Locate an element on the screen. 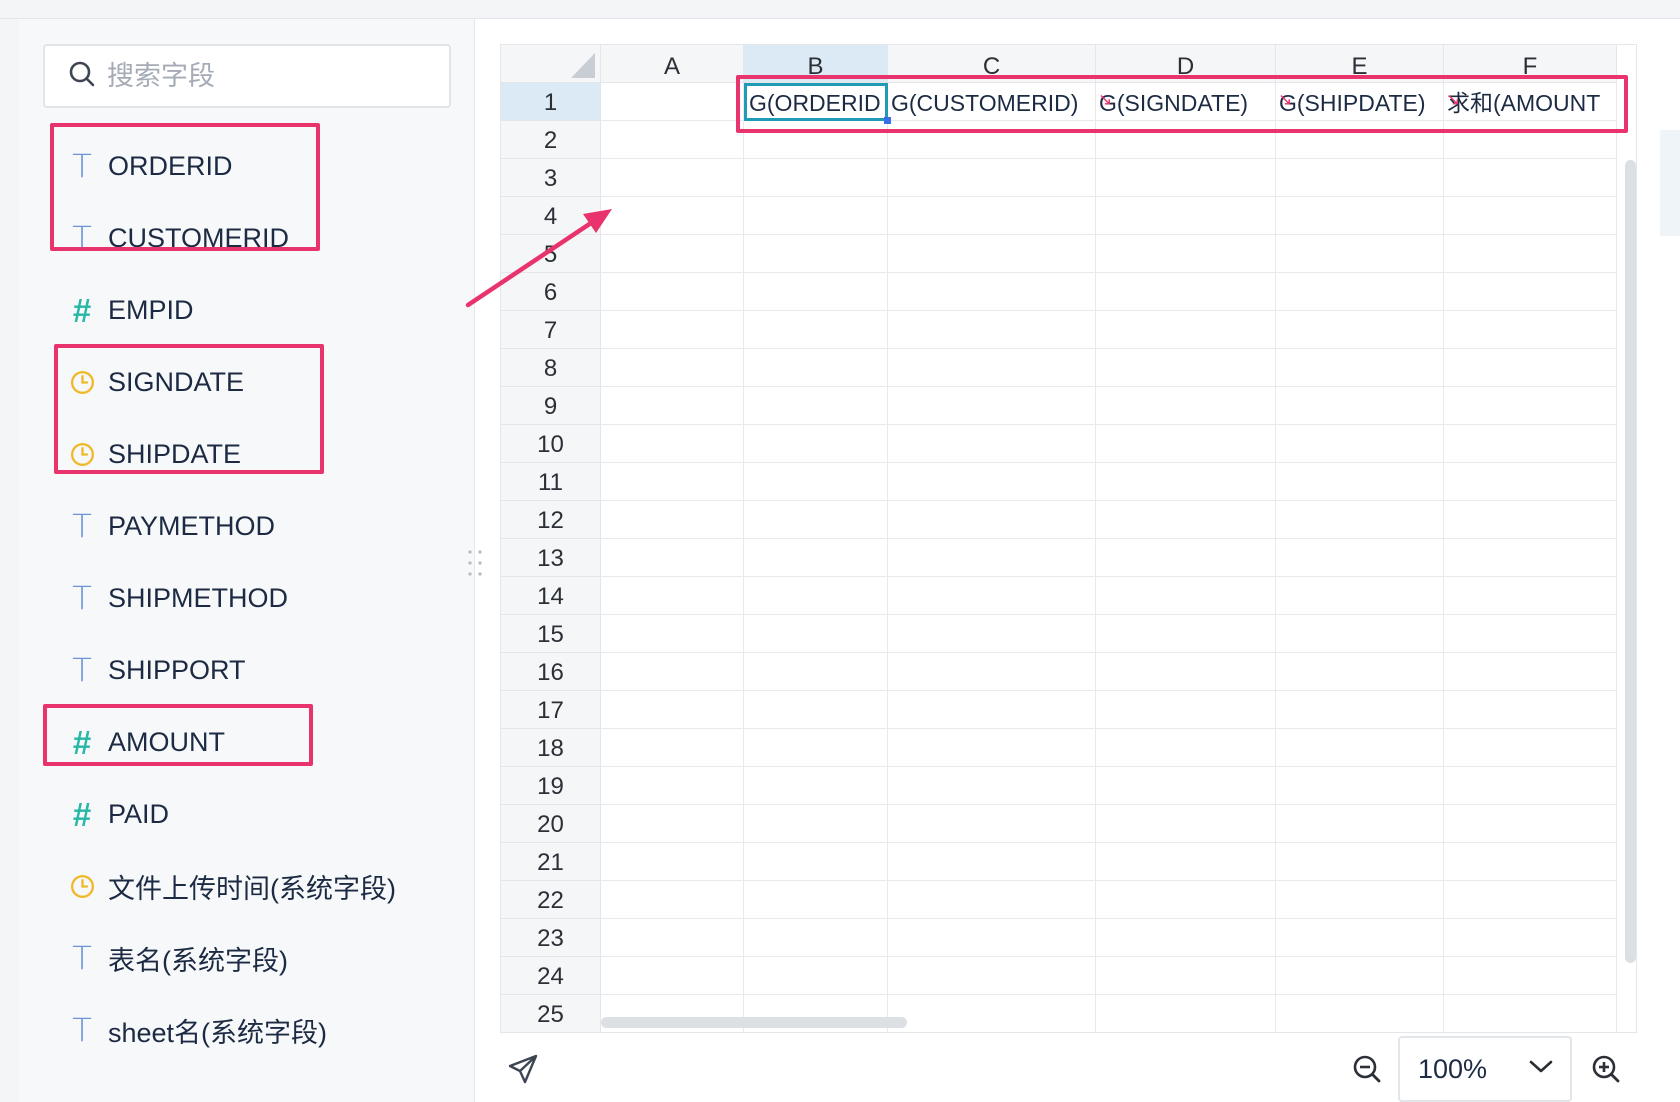 This screenshot has width=1680, height=1102. cell-a10 is located at coordinates (672, 444).